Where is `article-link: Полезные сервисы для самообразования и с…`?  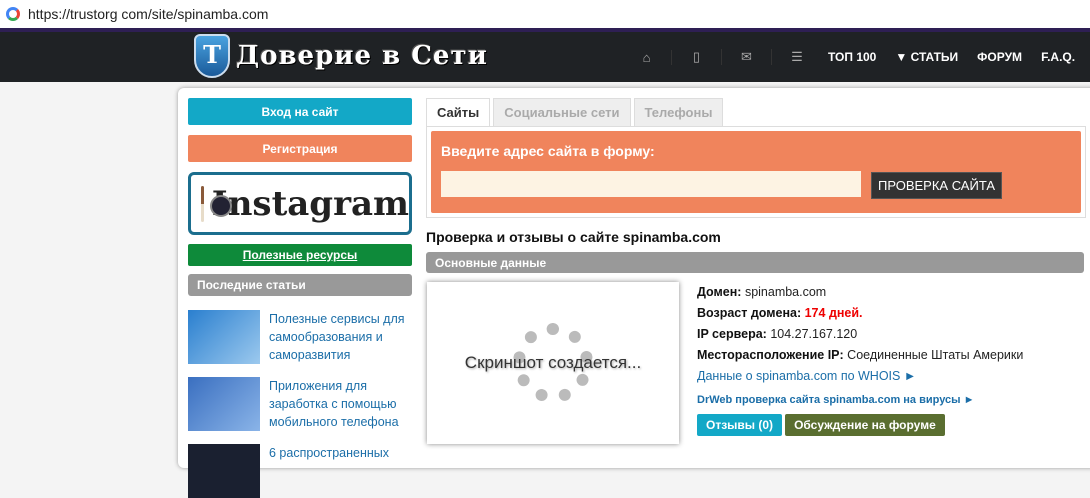
article-link: Полезные сервисы для самообразования и с… is located at coordinates (339, 337).